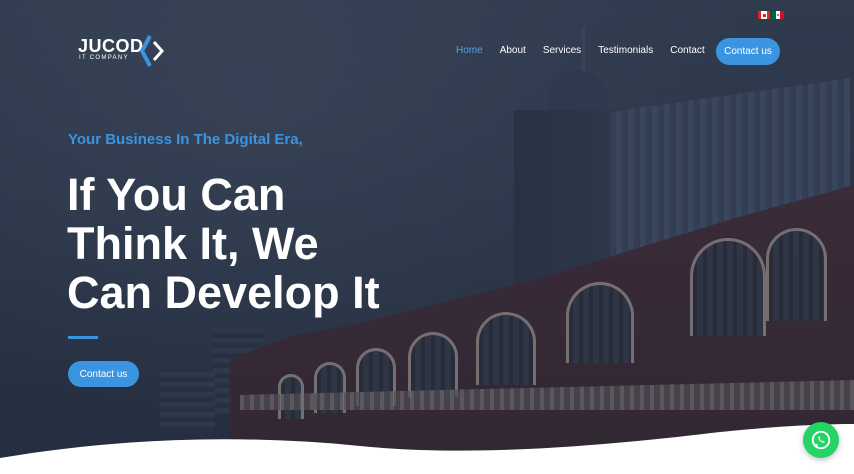 Image resolution: width=854 pixels, height=474 pixels. I want to click on site-logo: JUCOD IT COMPANY, so click(123, 52).